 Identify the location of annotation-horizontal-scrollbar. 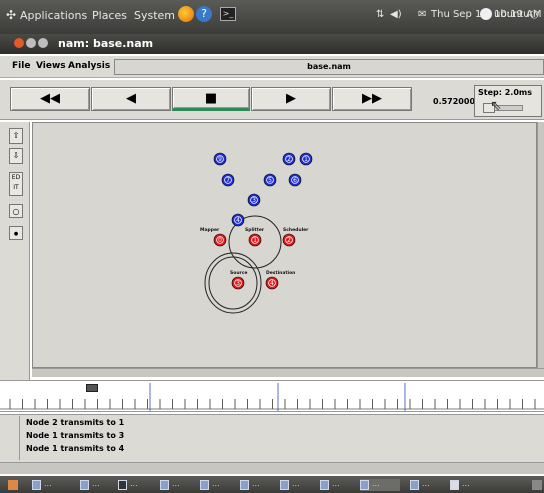
(272, 468).